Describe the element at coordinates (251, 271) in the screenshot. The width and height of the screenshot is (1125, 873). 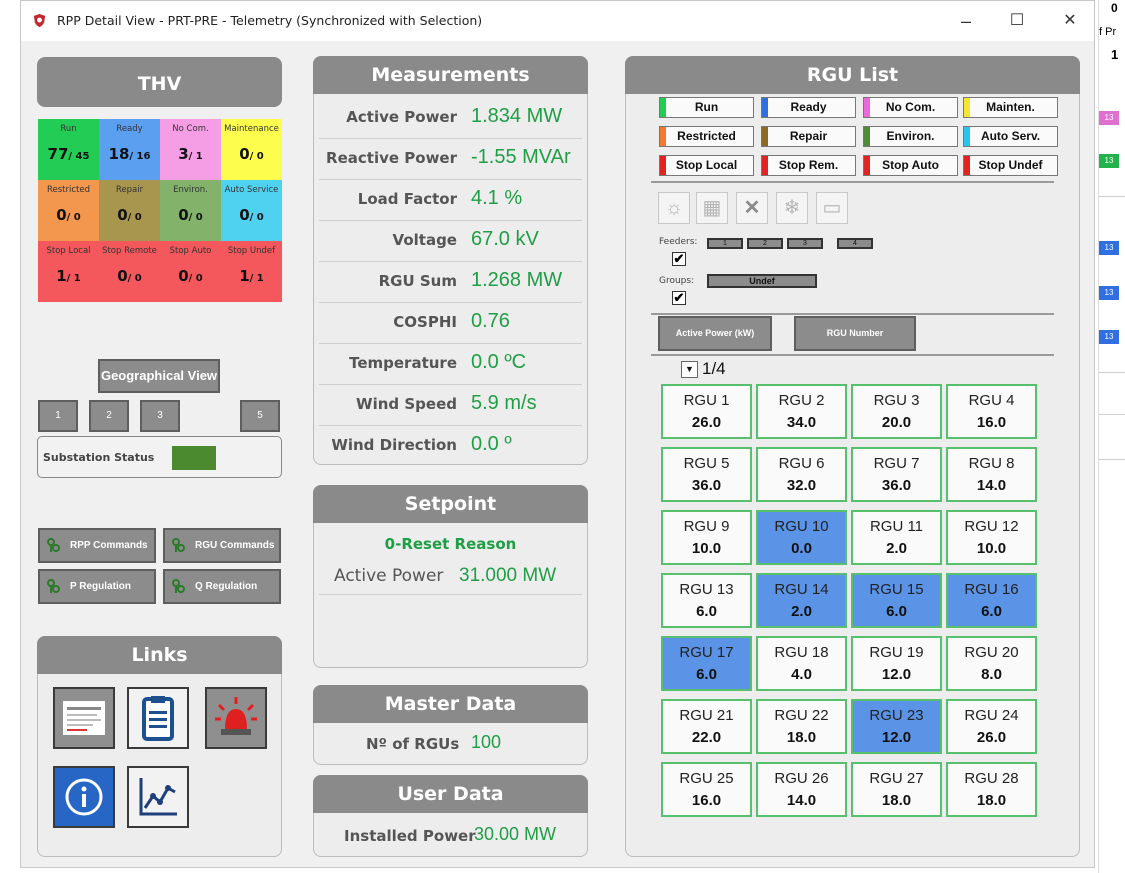
I see `thv-cell: Stop Undef 1/ 1` at that location.